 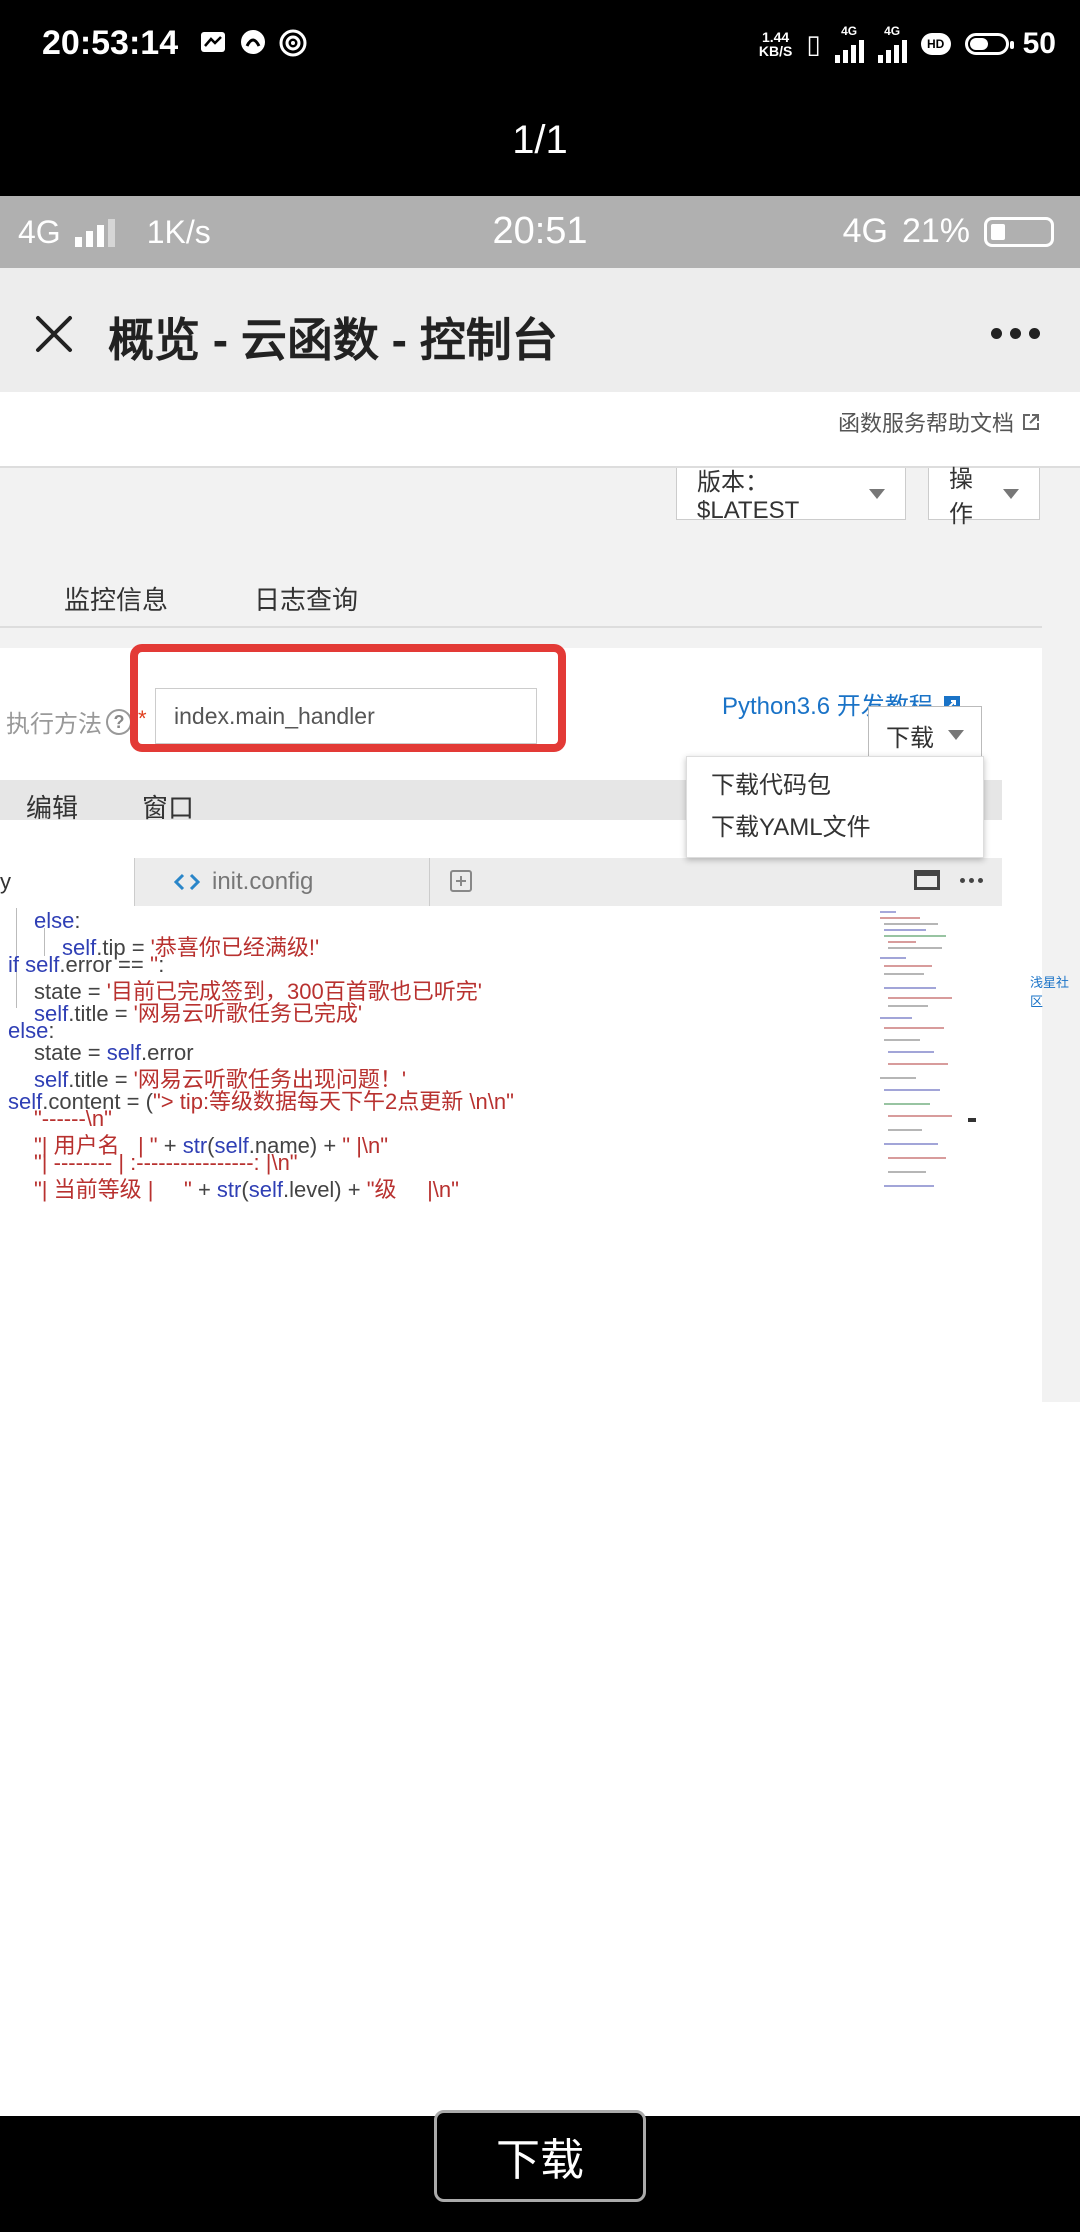 What do you see at coordinates (835, 786) in the screenshot?
I see `menu-item-download-code: 下载代码包` at bounding box center [835, 786].